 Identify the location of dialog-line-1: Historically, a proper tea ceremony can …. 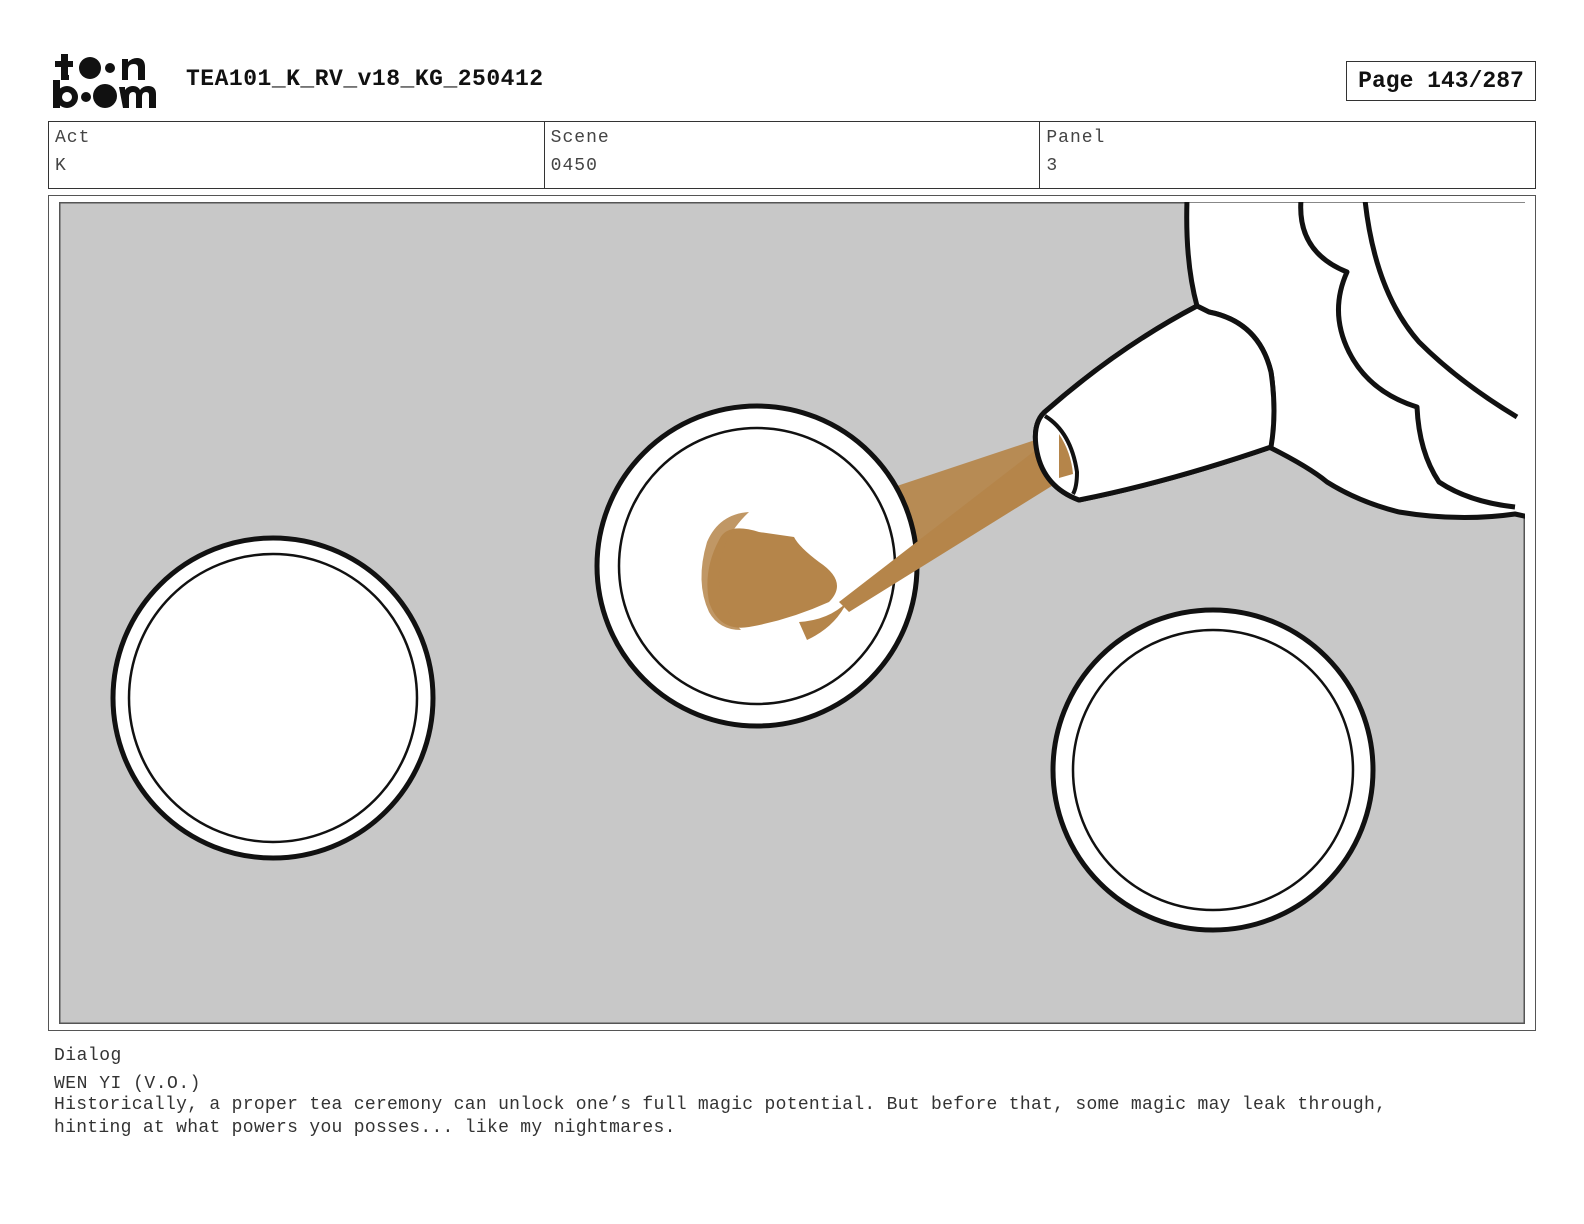
(720, 1105).